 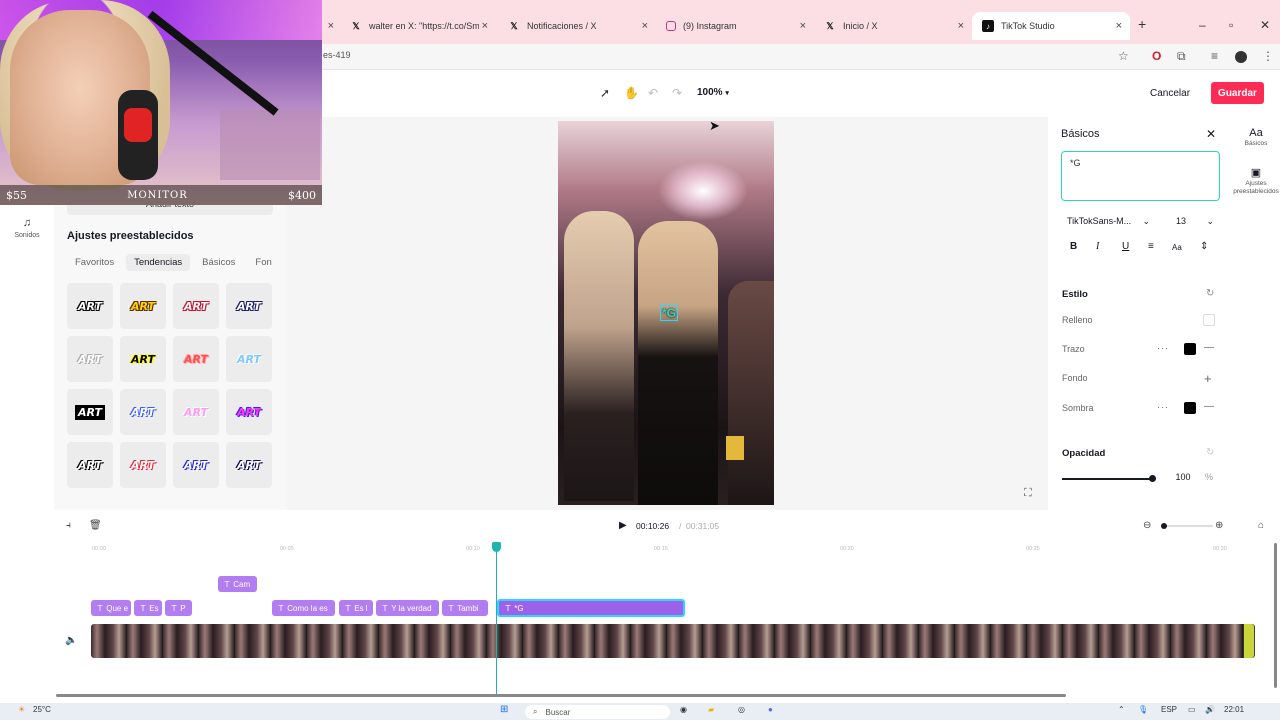 I want to click on restore-icon: ▫, so click(x=1231, y=25).